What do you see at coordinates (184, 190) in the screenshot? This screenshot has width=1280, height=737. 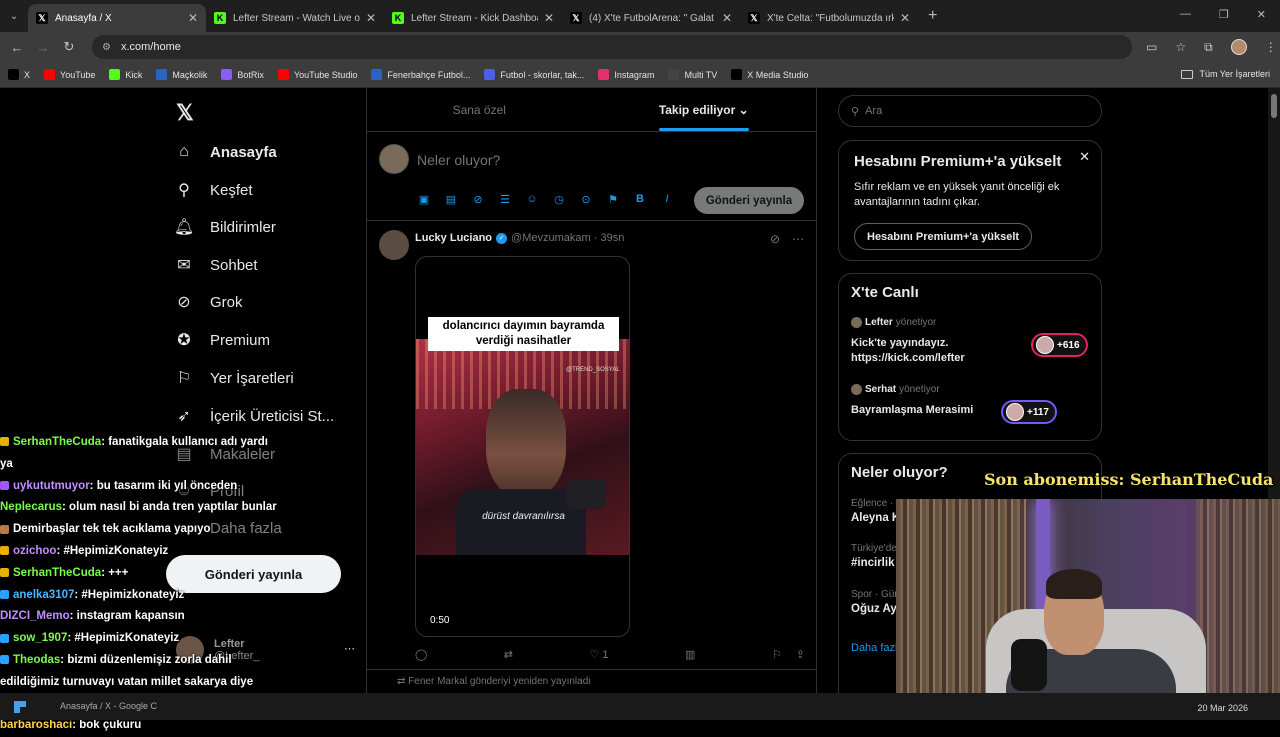 I see `search-icon: ⚲` at bounding box center [184, 190].